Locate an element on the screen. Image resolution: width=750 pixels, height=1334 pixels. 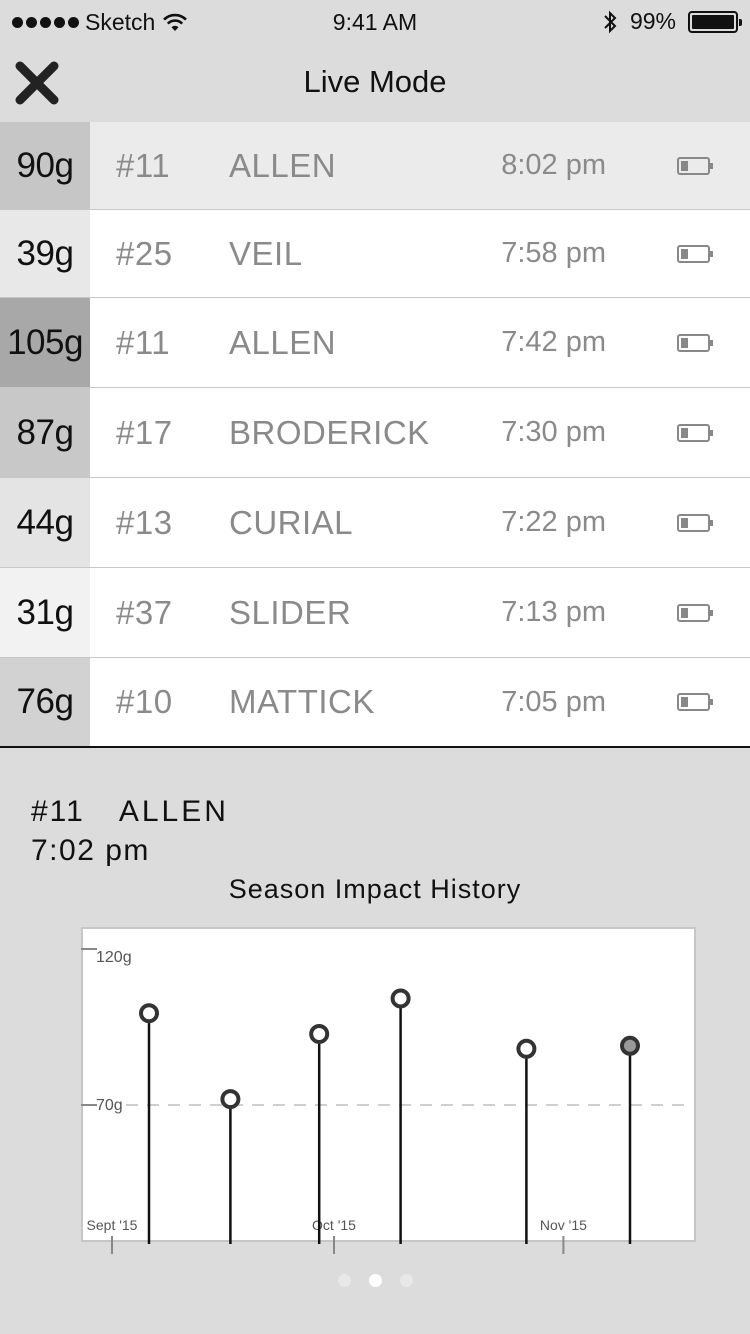
detail-time: 7:02 pm is located at coordinates (90, 850).